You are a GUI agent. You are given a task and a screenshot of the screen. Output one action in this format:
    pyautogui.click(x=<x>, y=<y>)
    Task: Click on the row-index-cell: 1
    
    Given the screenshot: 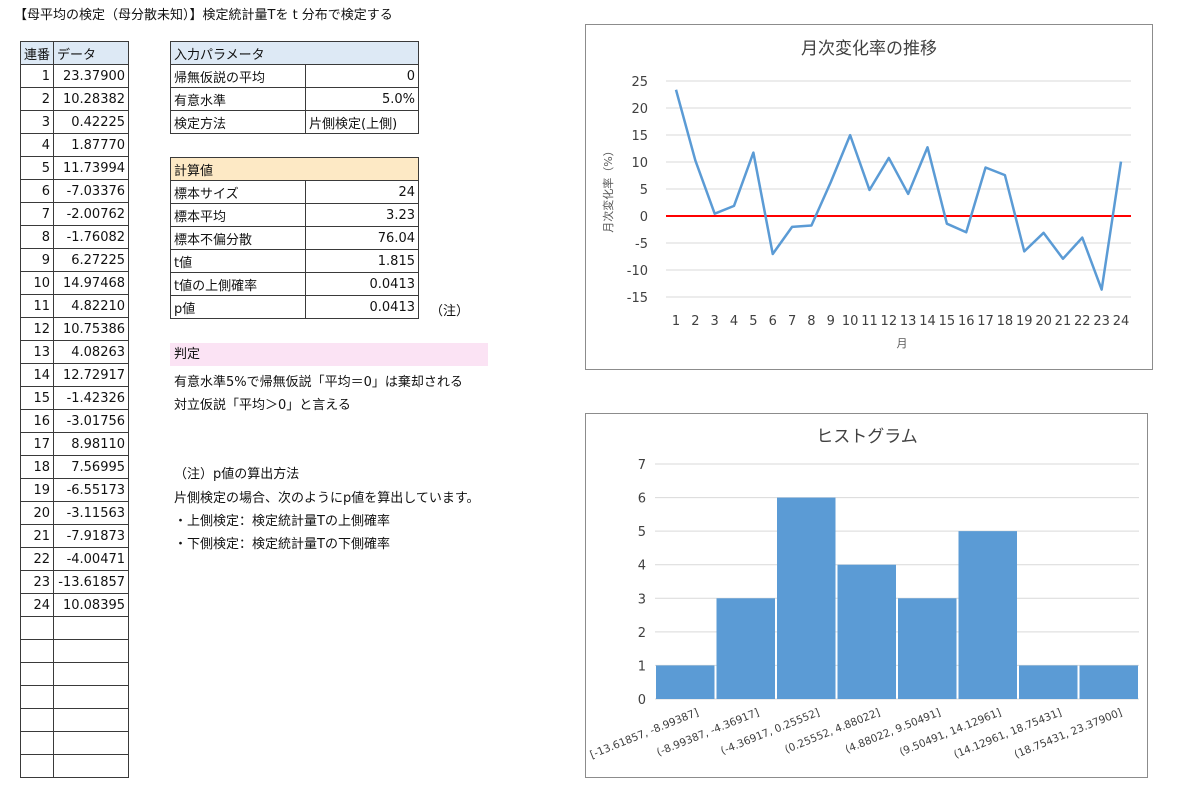 What is the action you would take?
    pyautogui.click(x=37, y=76)
    